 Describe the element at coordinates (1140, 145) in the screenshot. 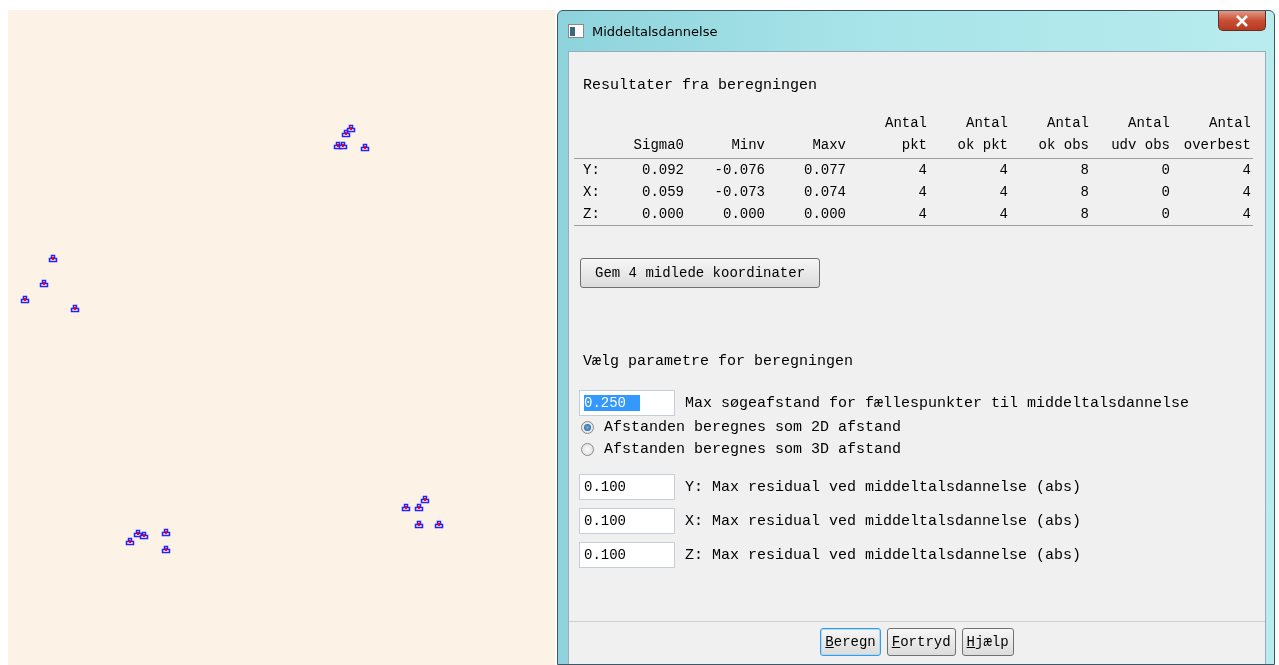

I see `column-header: udv obs` at that location.